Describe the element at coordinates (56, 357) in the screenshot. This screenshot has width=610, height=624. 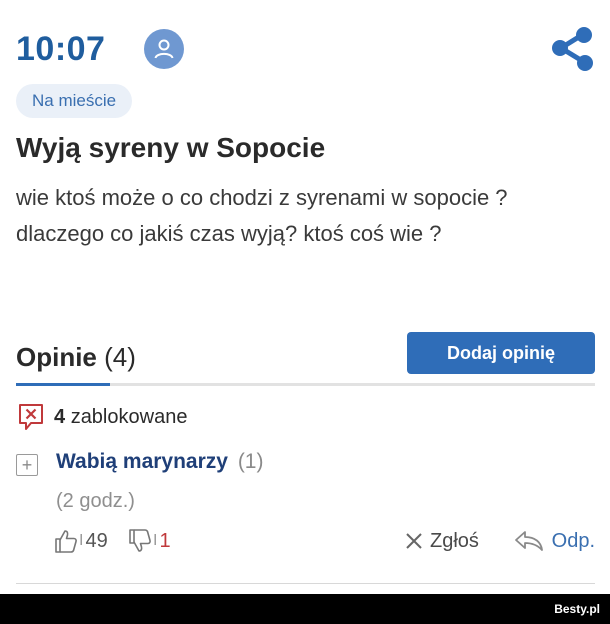
I see `opinions-label: Opinie` at that location.